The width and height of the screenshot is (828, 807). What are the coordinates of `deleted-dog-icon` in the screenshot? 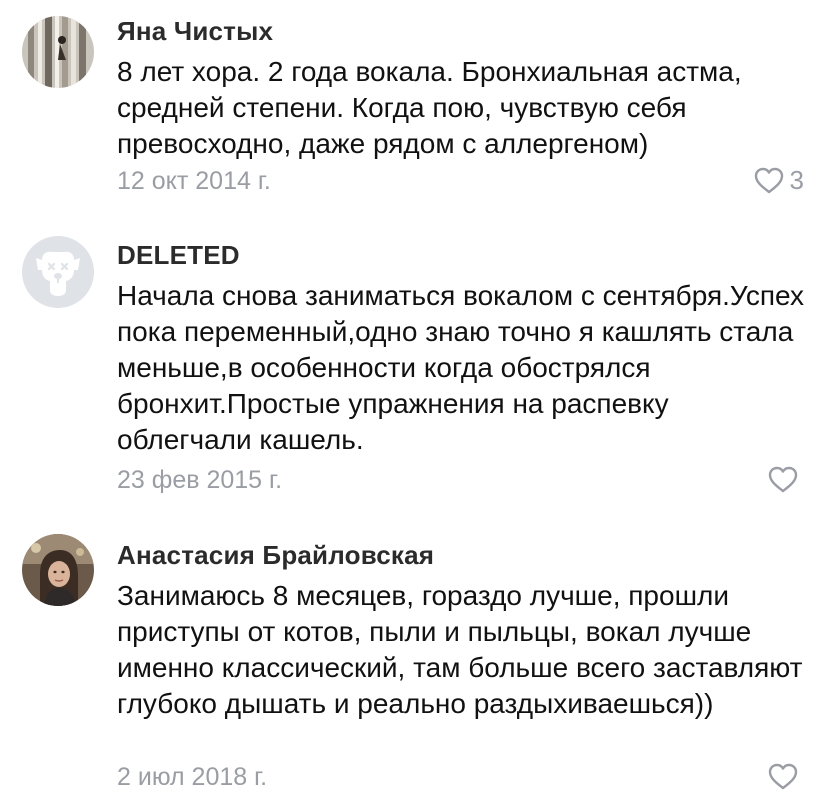 It's located at (58, 272).